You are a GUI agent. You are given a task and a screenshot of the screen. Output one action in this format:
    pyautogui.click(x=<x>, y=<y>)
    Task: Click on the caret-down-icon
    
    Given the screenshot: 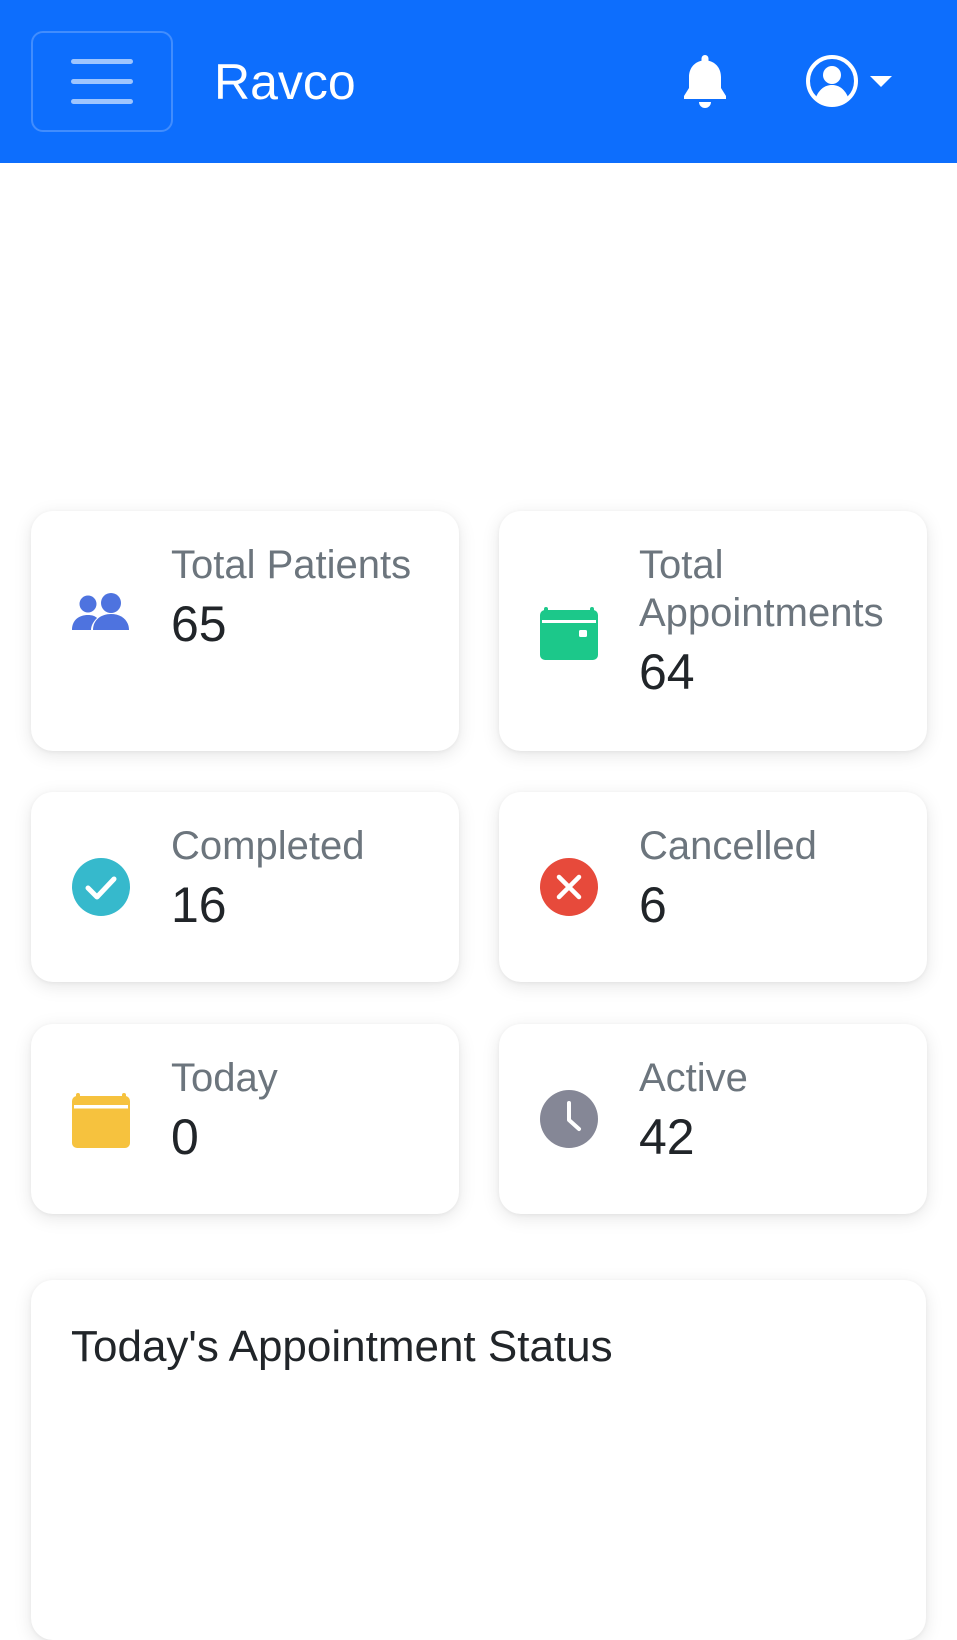 What is the action you would take?
    pyautogui.click(x=881, y=81)
    